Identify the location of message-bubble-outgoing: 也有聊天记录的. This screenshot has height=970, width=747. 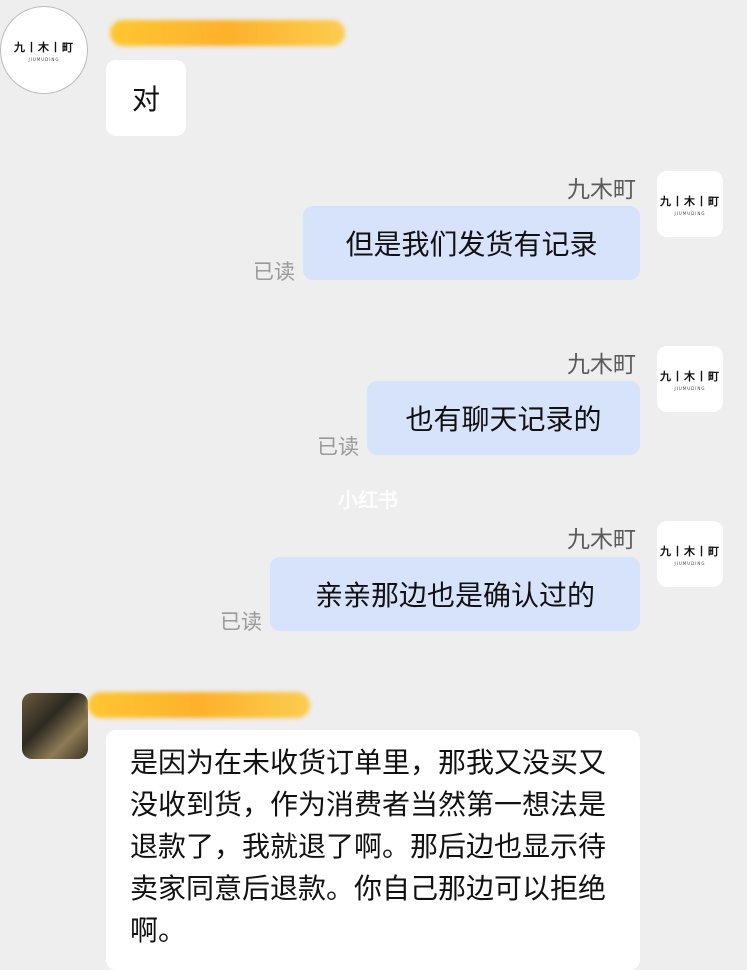
(503, 418).